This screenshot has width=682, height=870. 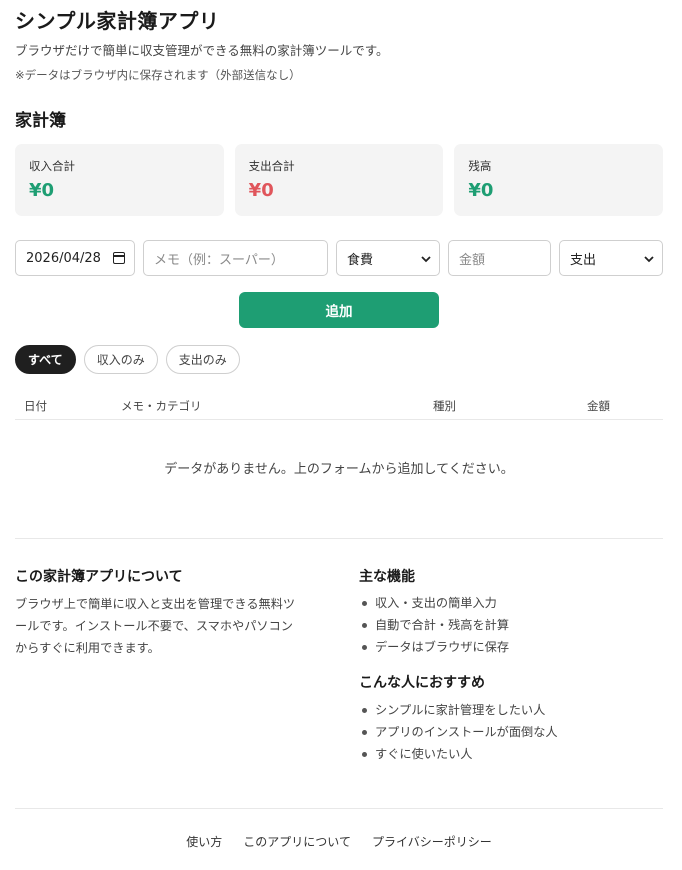 I want to click on header-date: 日付, so click(x=35, y=406).